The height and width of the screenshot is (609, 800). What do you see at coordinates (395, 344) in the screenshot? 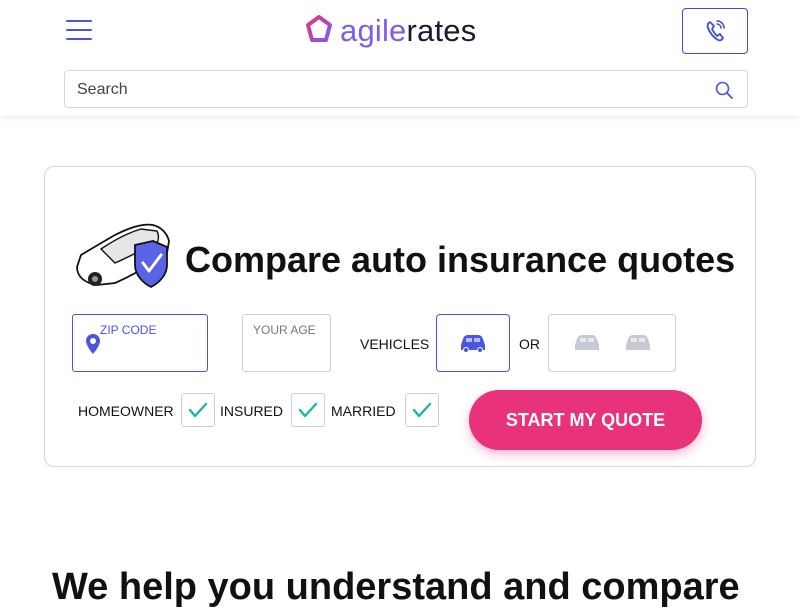
I see `vehicles-label: VEHICLES` at bounding box center [395, 344].